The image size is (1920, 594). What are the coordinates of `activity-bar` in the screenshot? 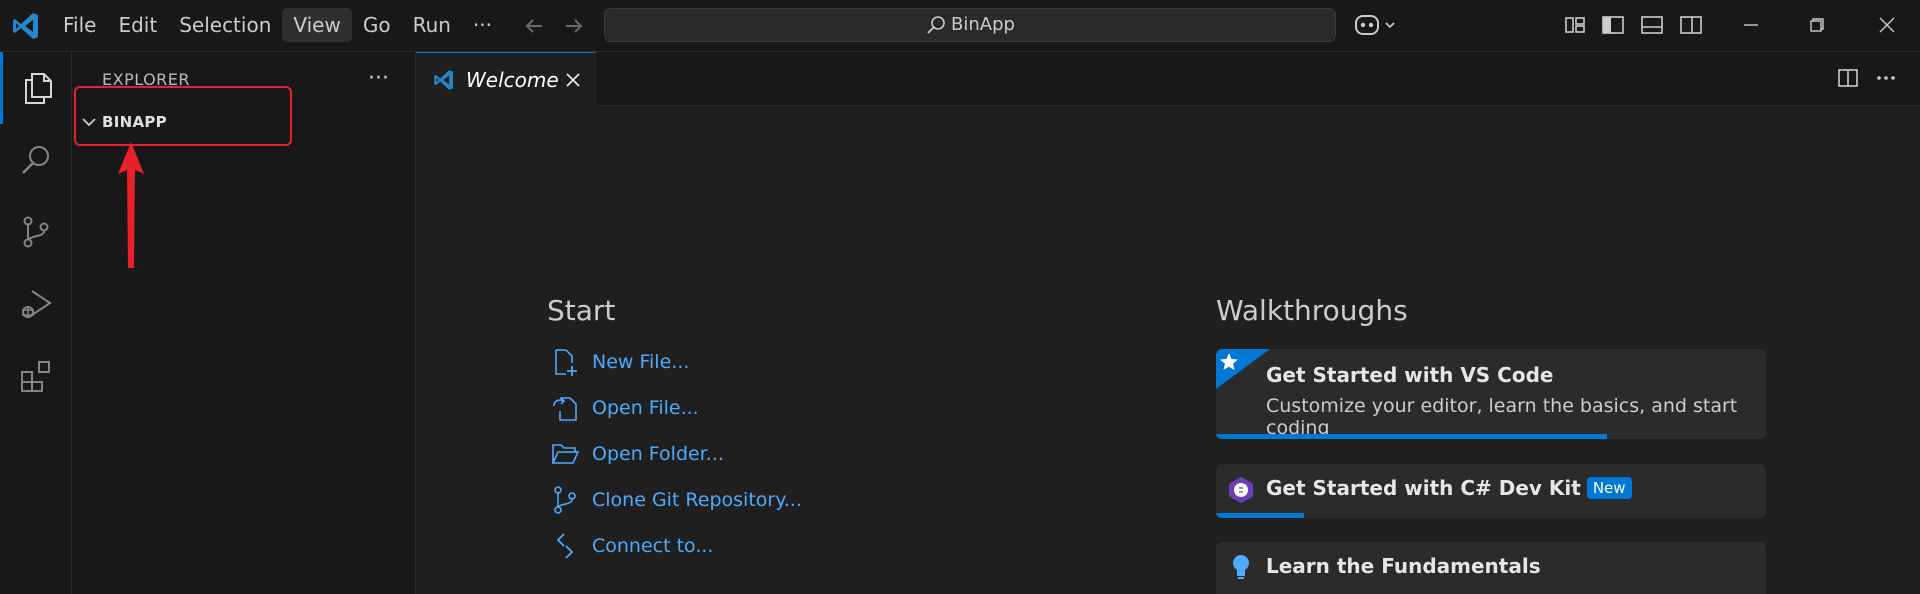 It's located at (36, 323).